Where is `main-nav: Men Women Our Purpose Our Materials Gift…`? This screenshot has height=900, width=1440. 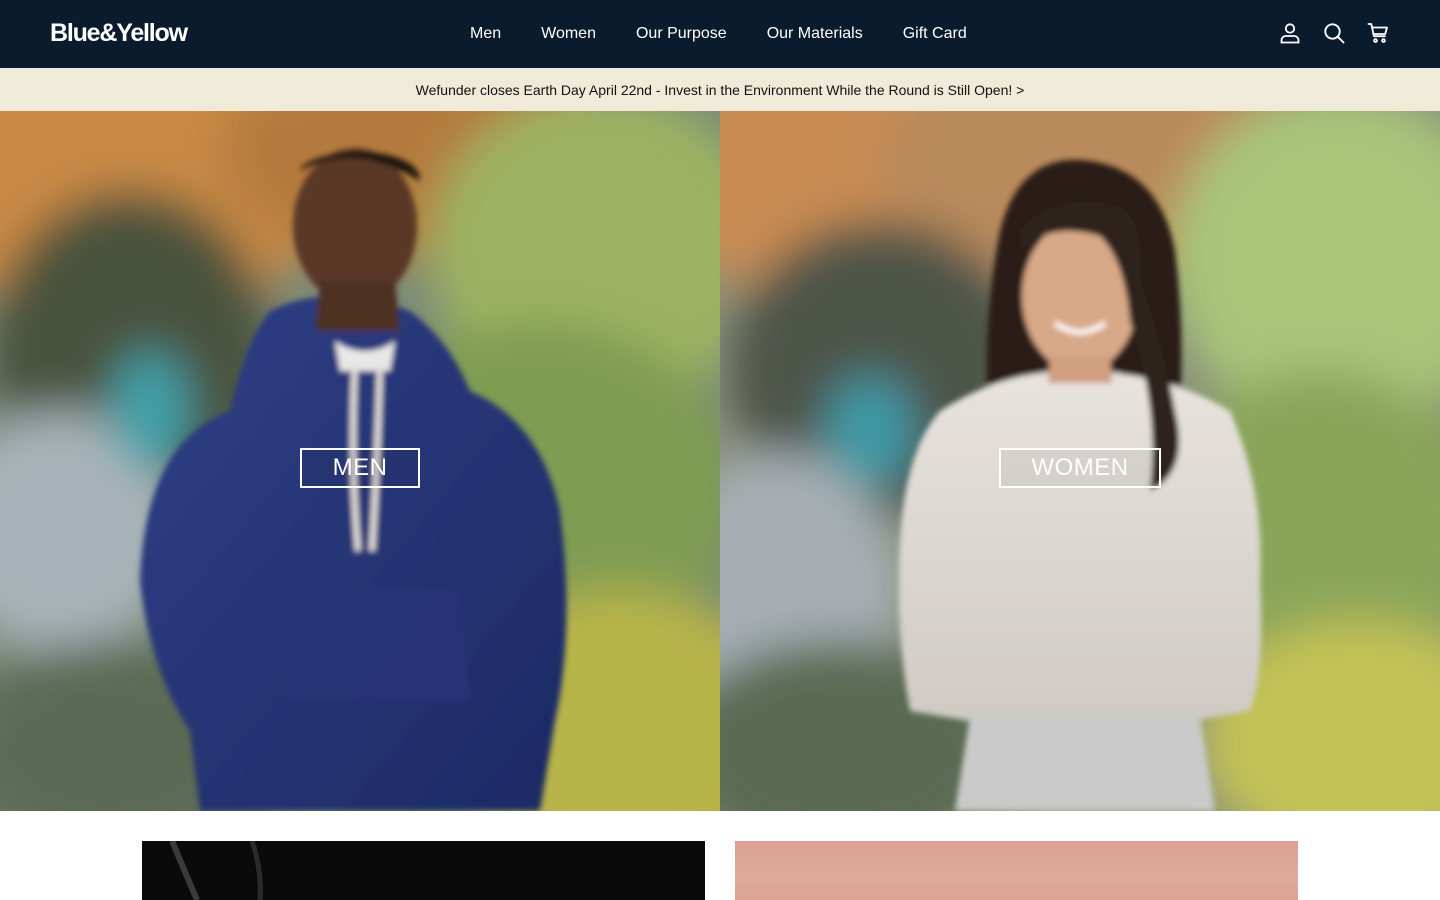
main-nav: Men Women Our Purpose Our Materials Gift… is located at coordinates (718, 34).